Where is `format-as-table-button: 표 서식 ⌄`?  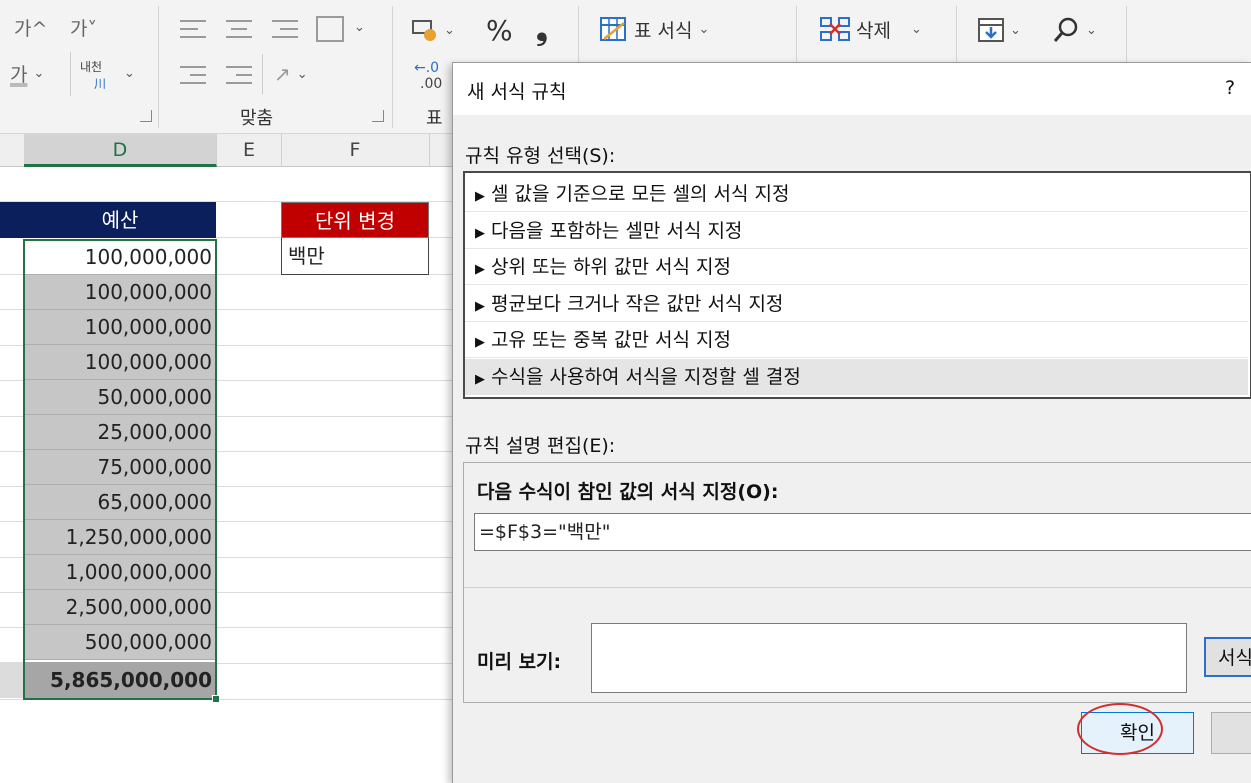 format-as-table-button: 표 서식 ⌄ is located at coordinates (654, 29).